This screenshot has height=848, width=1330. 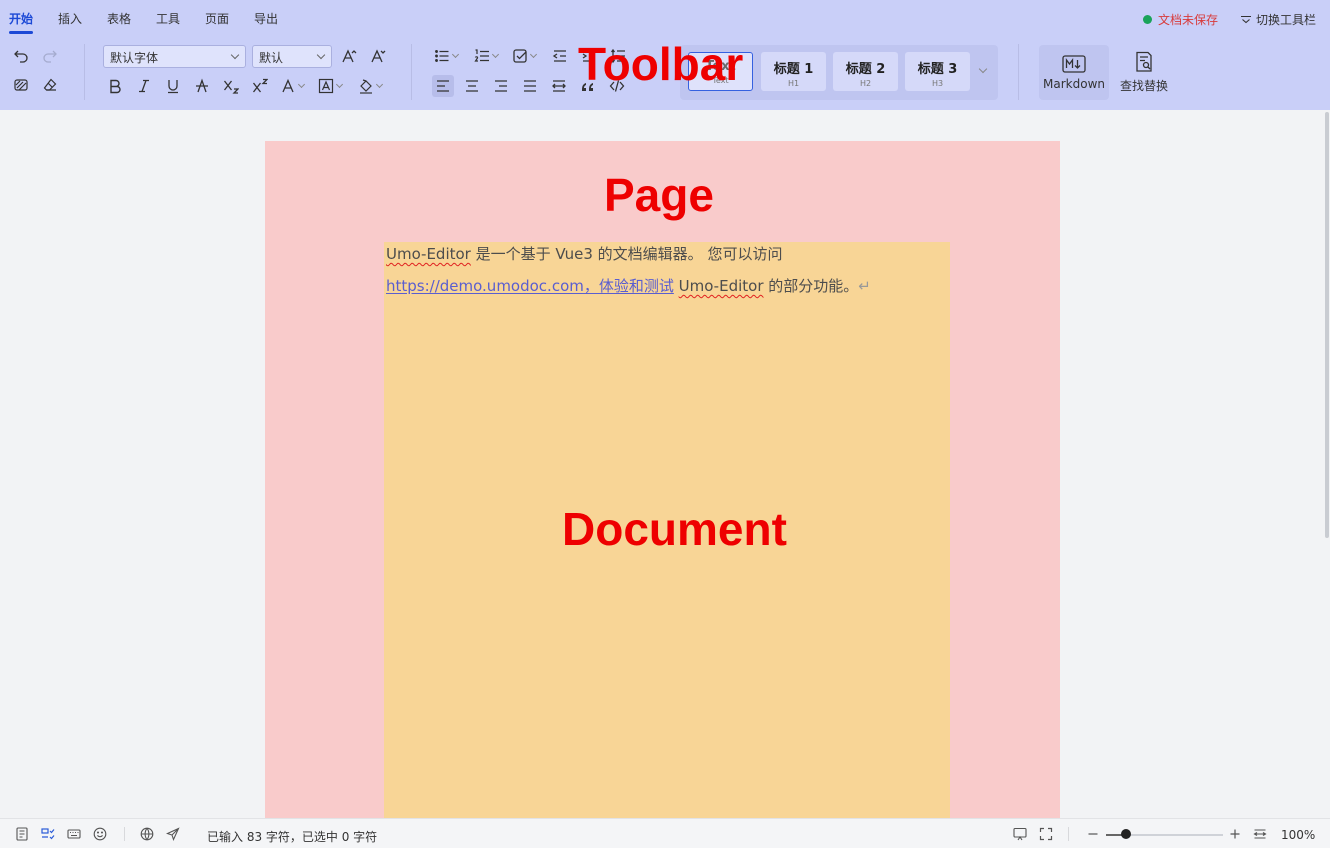 I want to click on ordered-list-icon, so click(x=486, y=56).